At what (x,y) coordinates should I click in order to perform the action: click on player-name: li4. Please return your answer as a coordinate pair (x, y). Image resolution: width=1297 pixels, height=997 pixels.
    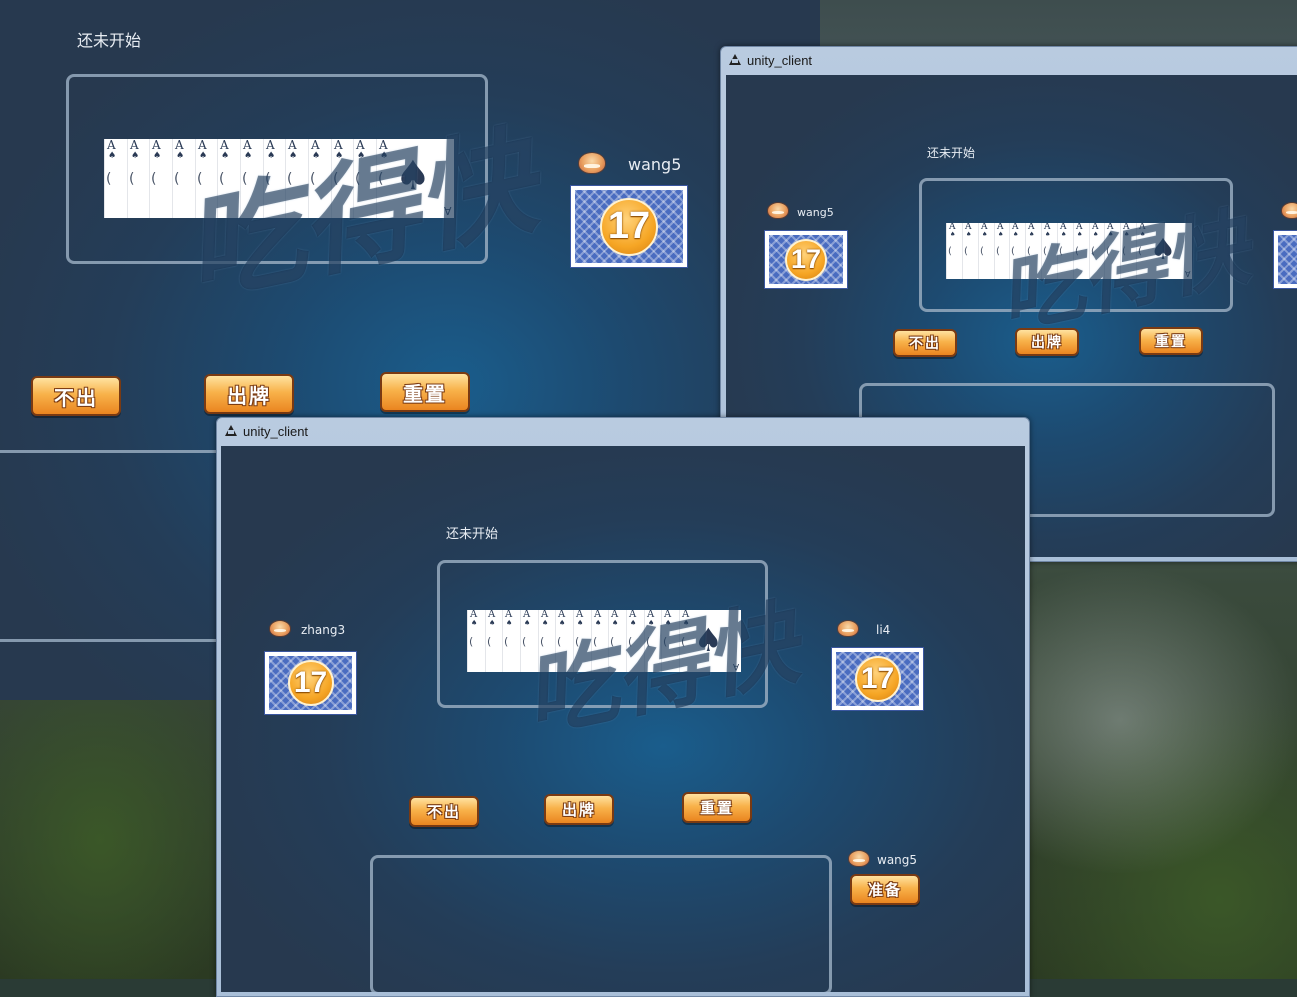
    Looking at the image, I should click on (883, 630).